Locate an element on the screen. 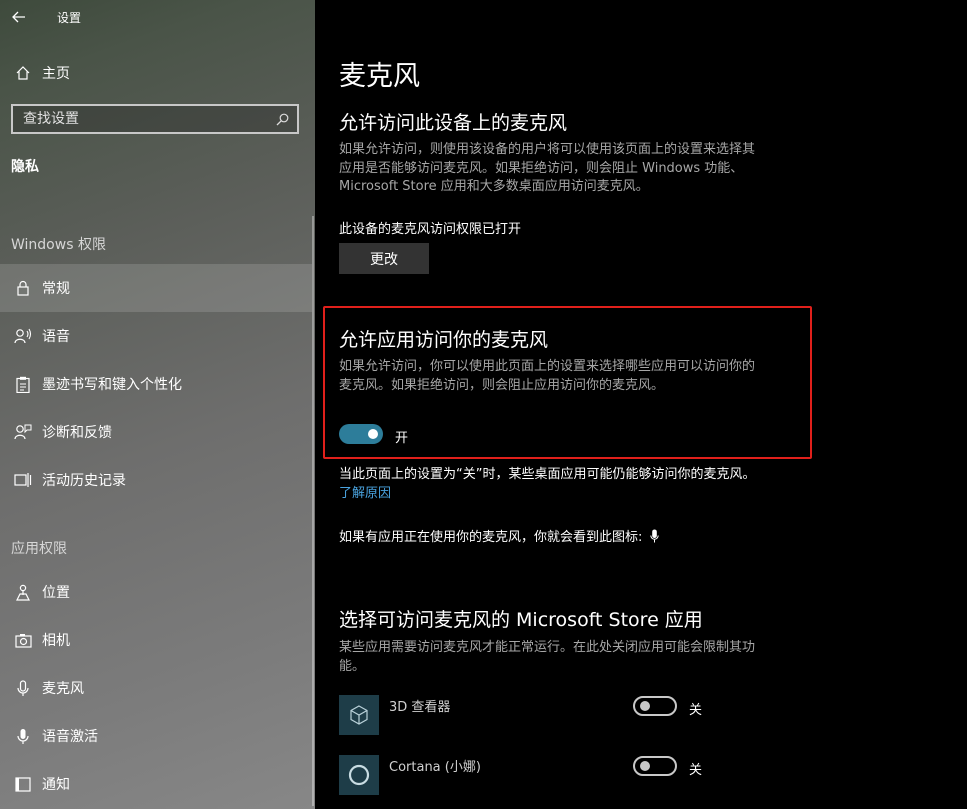 This screenshot has height=809, width=967. change-button: 更改 is located at coordinates (384, 258).